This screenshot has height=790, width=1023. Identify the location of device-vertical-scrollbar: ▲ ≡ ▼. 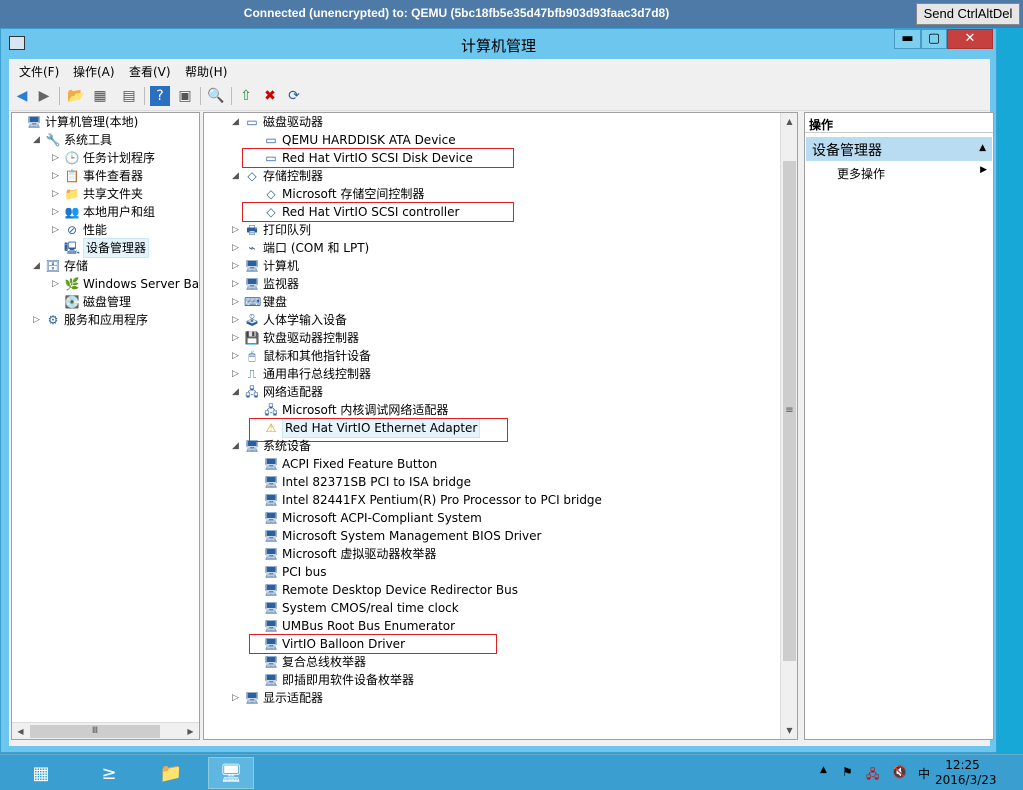
(788, 426).